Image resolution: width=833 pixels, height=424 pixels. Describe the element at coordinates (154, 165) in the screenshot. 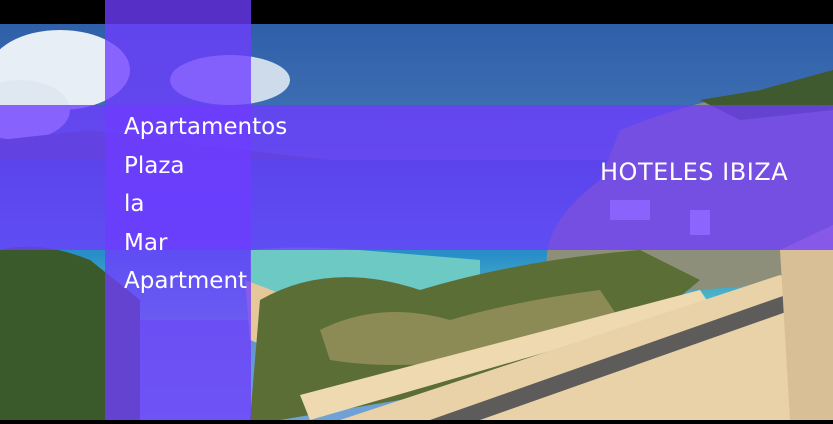

I see `hotel-name-line: Plaza` at that location.